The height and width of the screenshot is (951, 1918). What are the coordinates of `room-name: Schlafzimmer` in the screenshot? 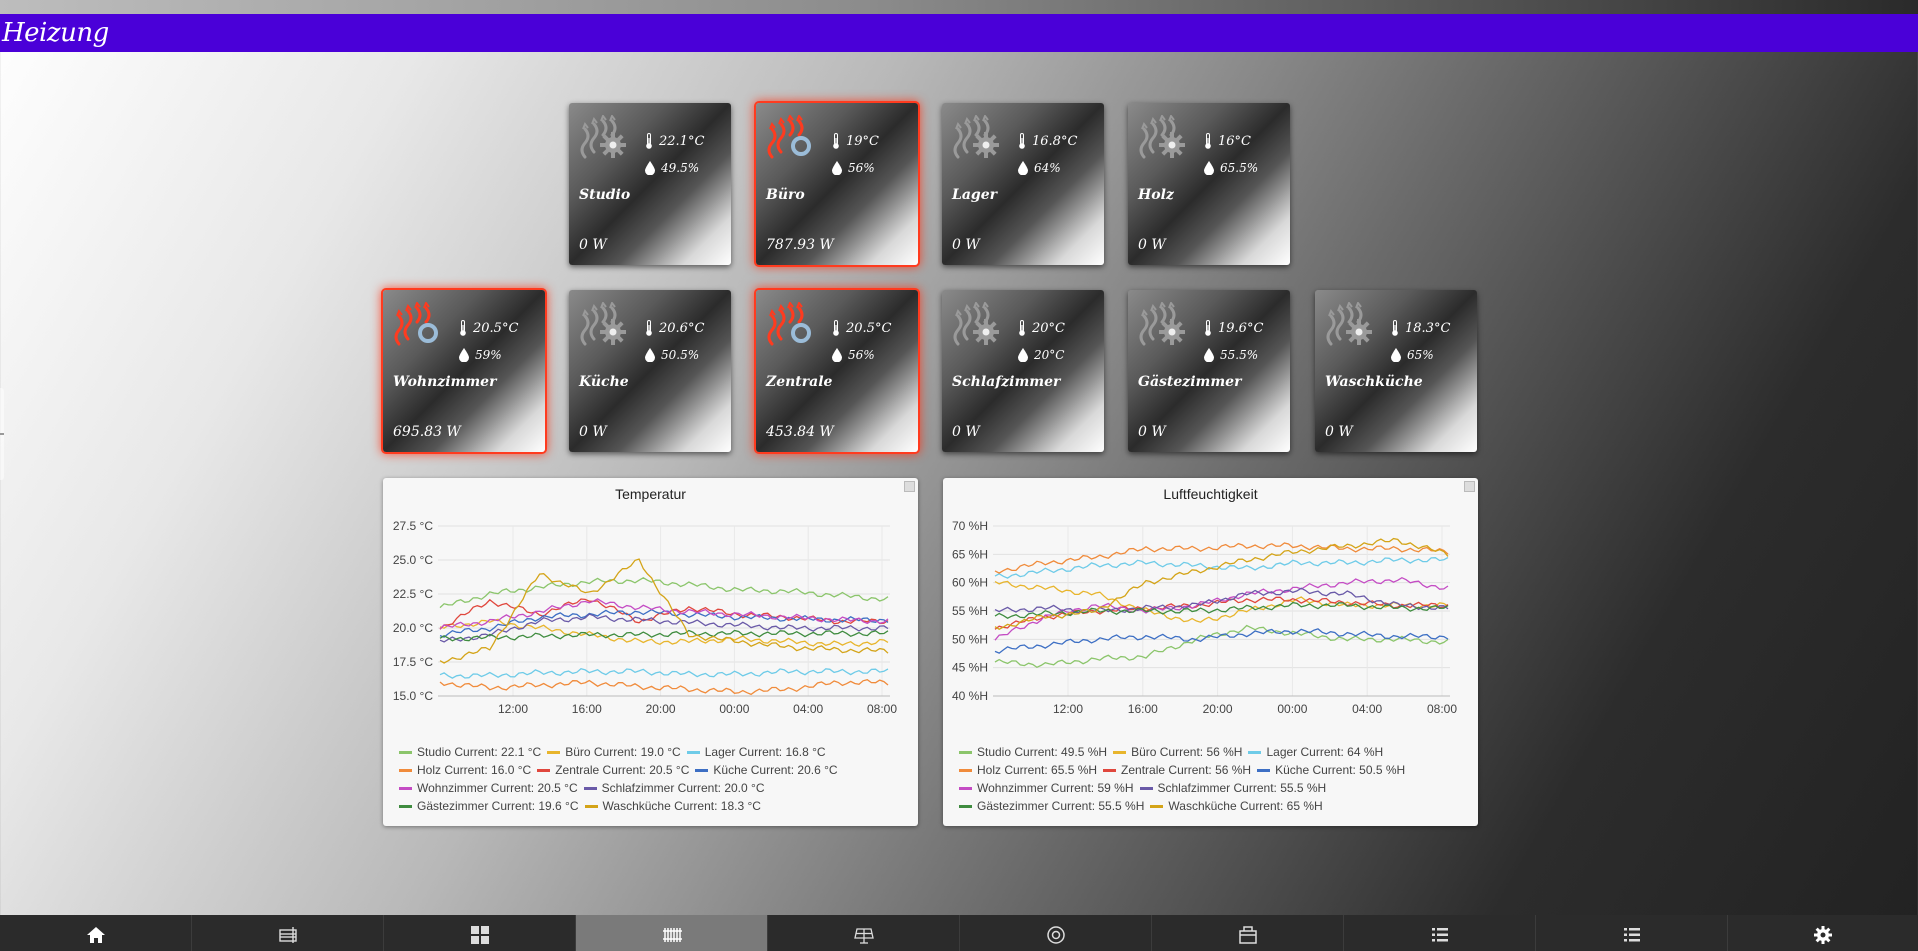 It's located at (1006, 382).